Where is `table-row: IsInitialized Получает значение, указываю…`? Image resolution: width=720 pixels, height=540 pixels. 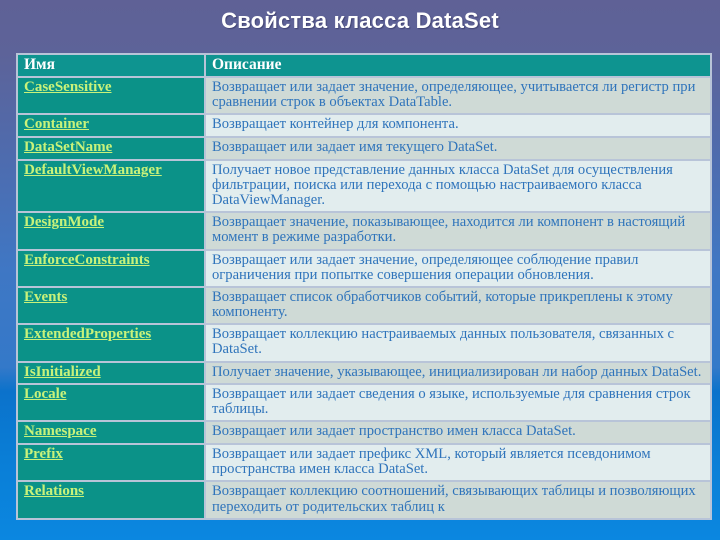
table-row: IsInitialized Получает значение, указываю… is located at coordinates (364, 373).